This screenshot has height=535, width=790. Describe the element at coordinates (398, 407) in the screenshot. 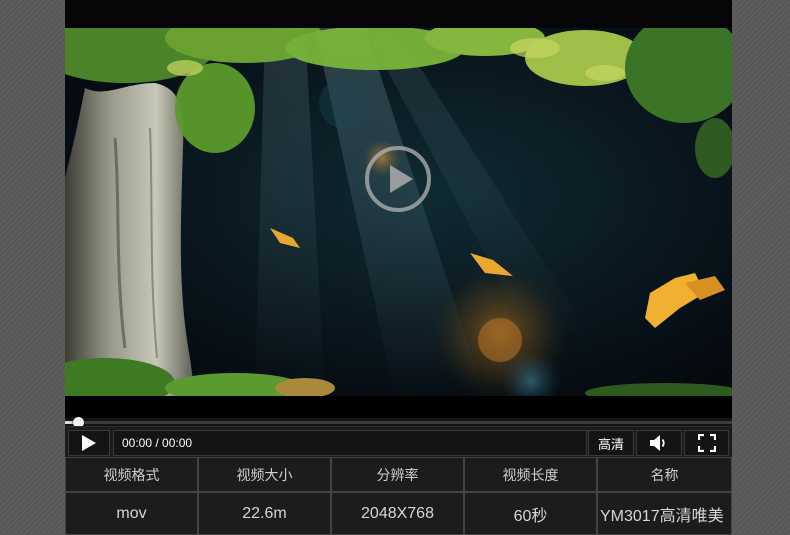

I see `video-letterbox-bottom` at that location.